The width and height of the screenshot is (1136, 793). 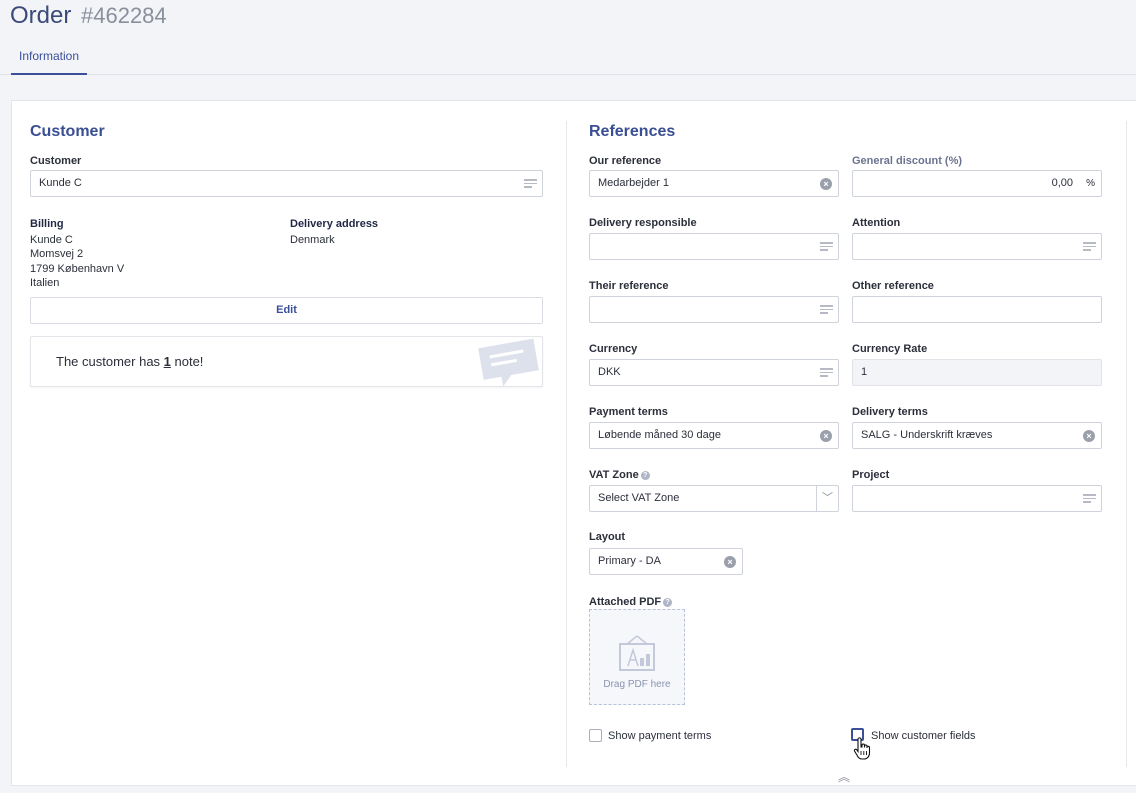 I want to click on column-divider, so click(x=566, y=444).